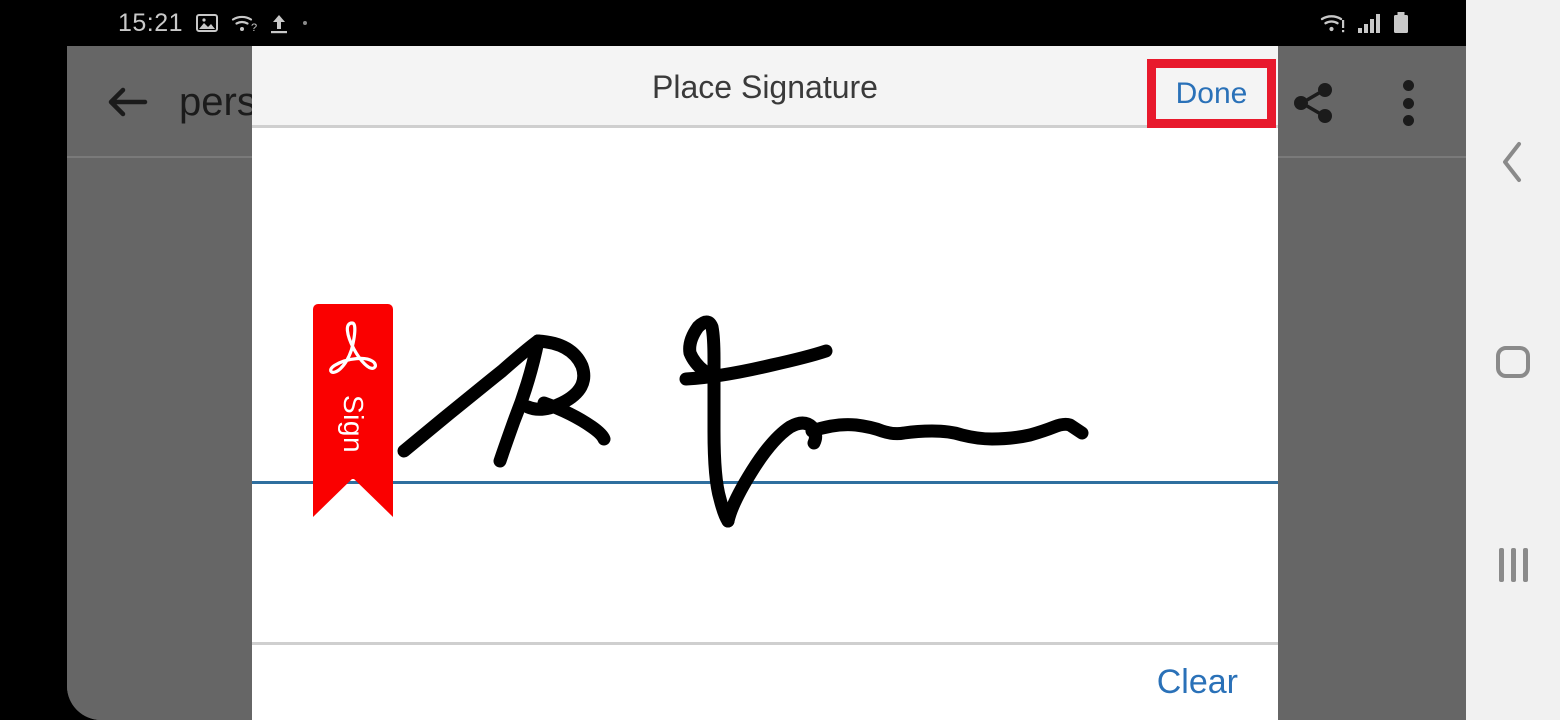 This screenshot has height=720, width=1560. I want to click on status-clock: 15:21, so click(151, 22).